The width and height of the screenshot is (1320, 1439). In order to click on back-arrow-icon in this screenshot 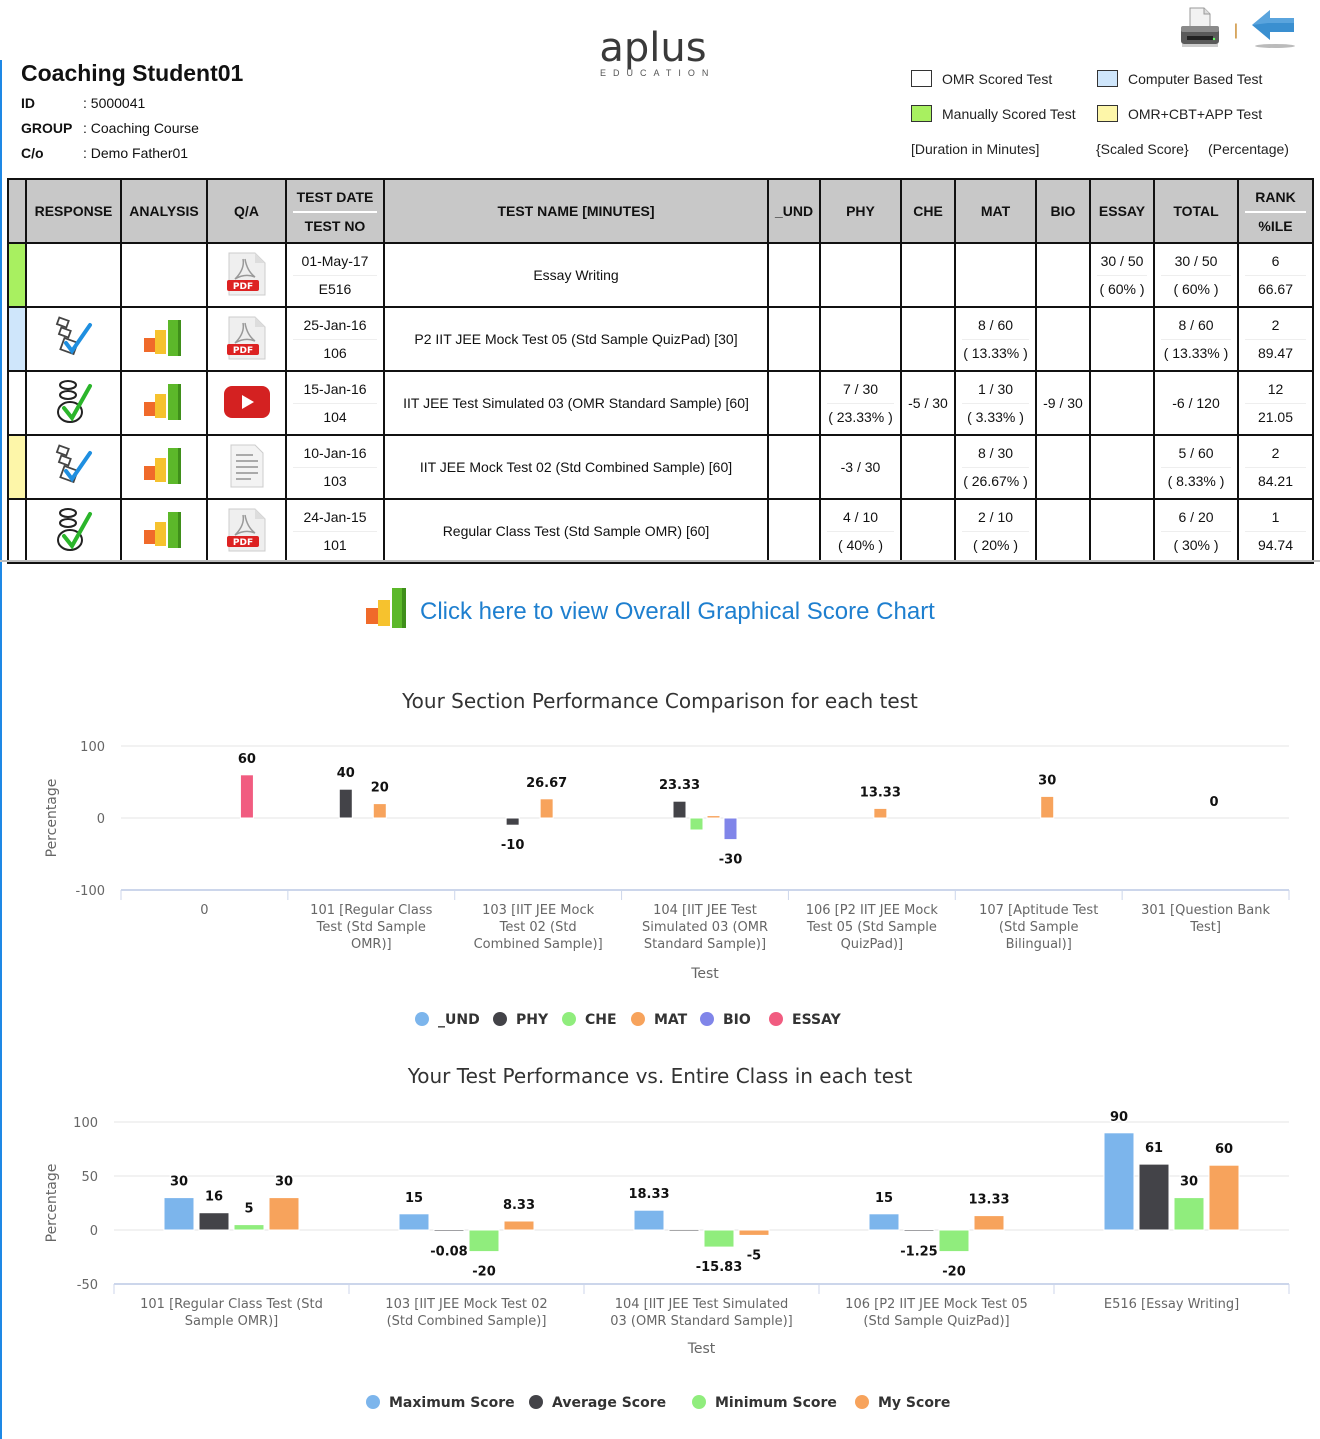, I will do `click(1273, 30)`.